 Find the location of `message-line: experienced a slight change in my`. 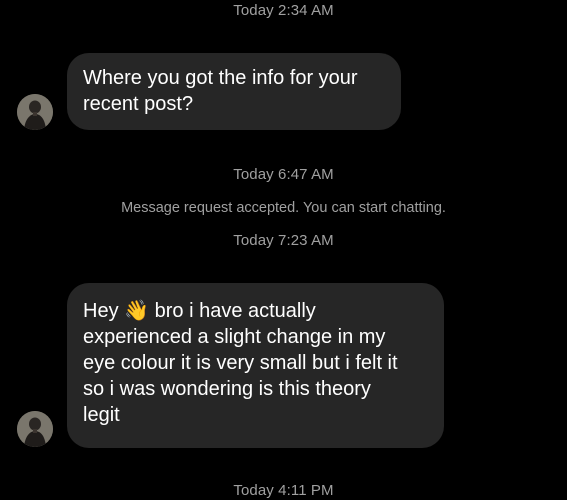

message-line: experienced a slight change in my is located at coordinates (234, 337).